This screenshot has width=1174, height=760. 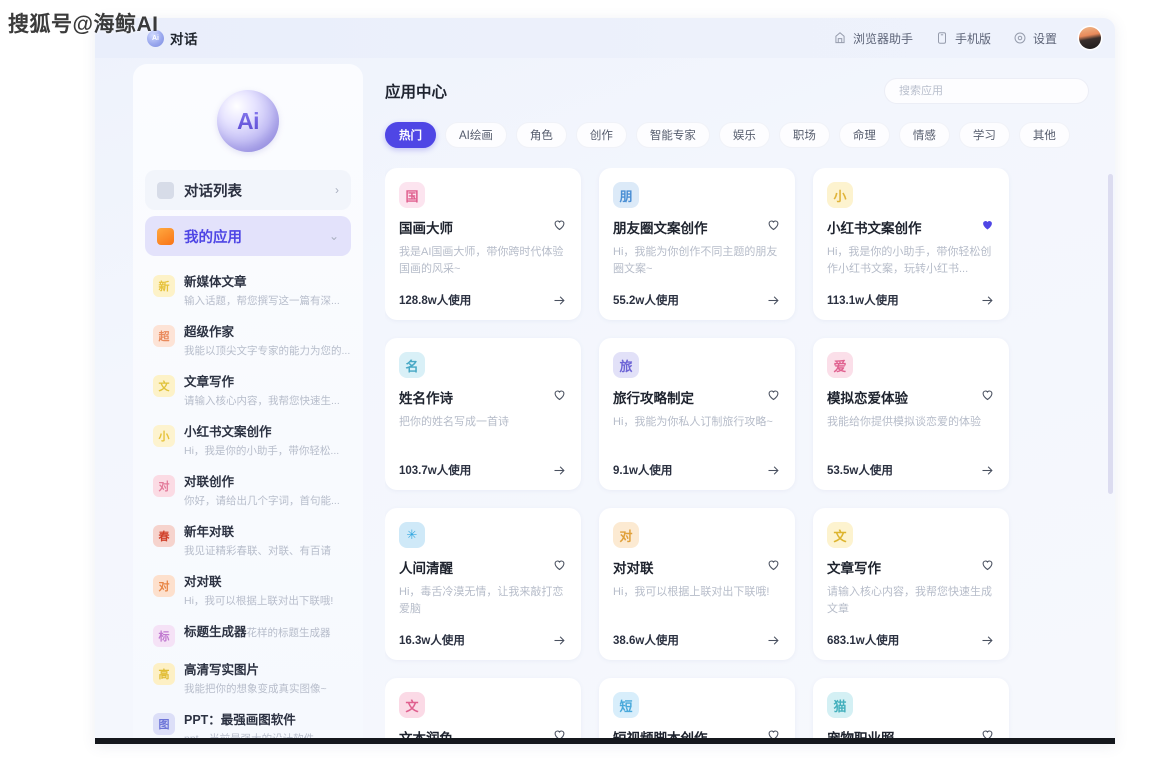 What do you see at coordinates (804, 135) in the screenshot?
I see `tab-职场: 职场` at bounding box center [804, 135].